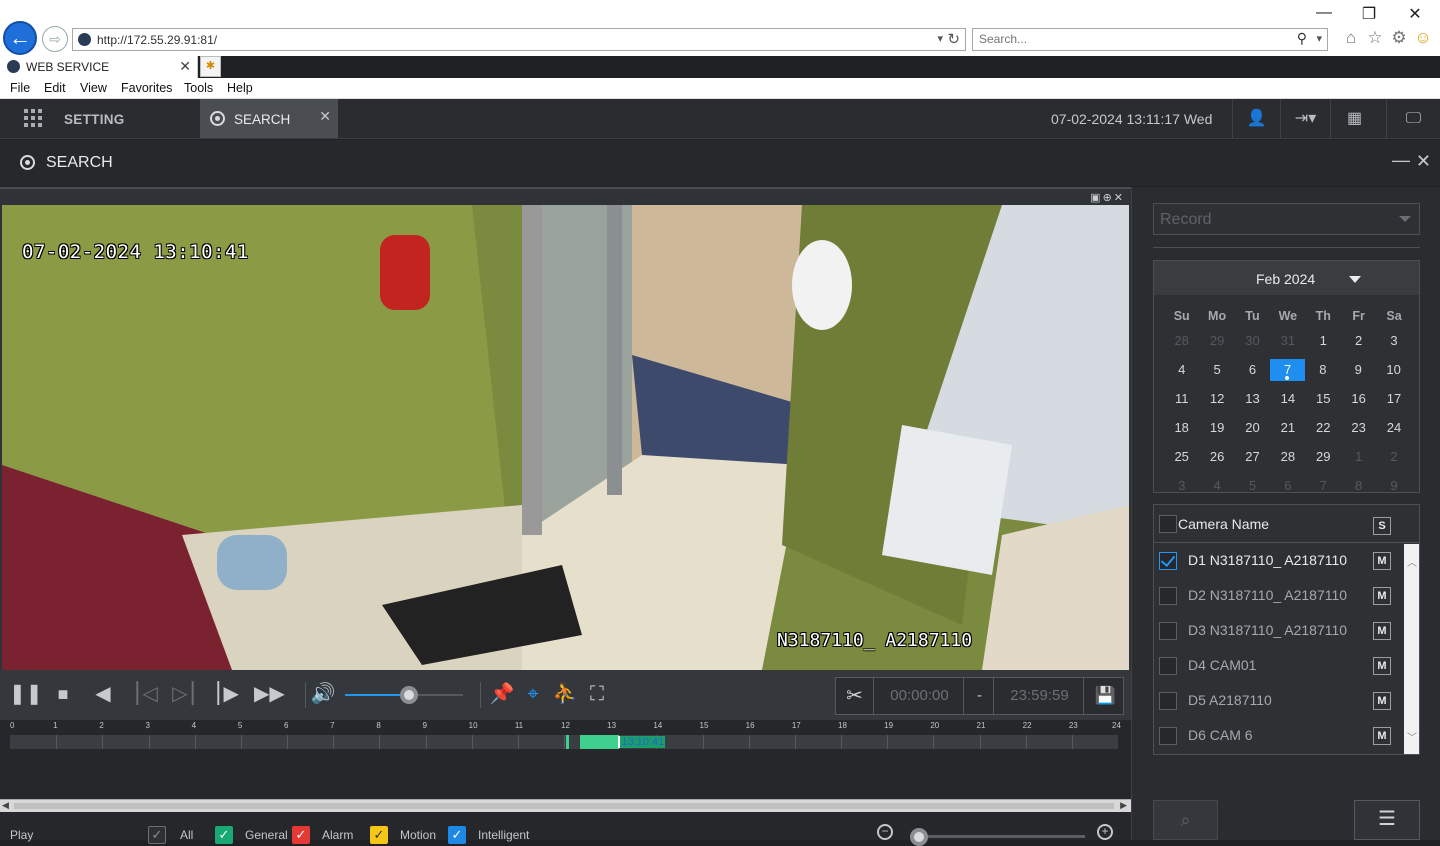 The width and height of the screenshot is (1440, 846). Describe the element at coordinates (1108, 198) in the screenshot. I see `digital-zoom-icon: ⊕` at that location.